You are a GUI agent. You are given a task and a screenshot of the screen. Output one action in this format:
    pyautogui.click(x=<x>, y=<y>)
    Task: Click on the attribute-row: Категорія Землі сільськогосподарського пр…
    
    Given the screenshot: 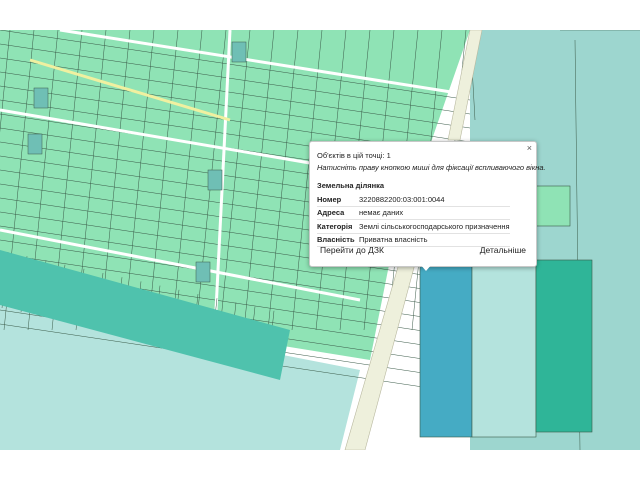 What is the action you would take?
    pyautogui.click(x=413, y=226)
    